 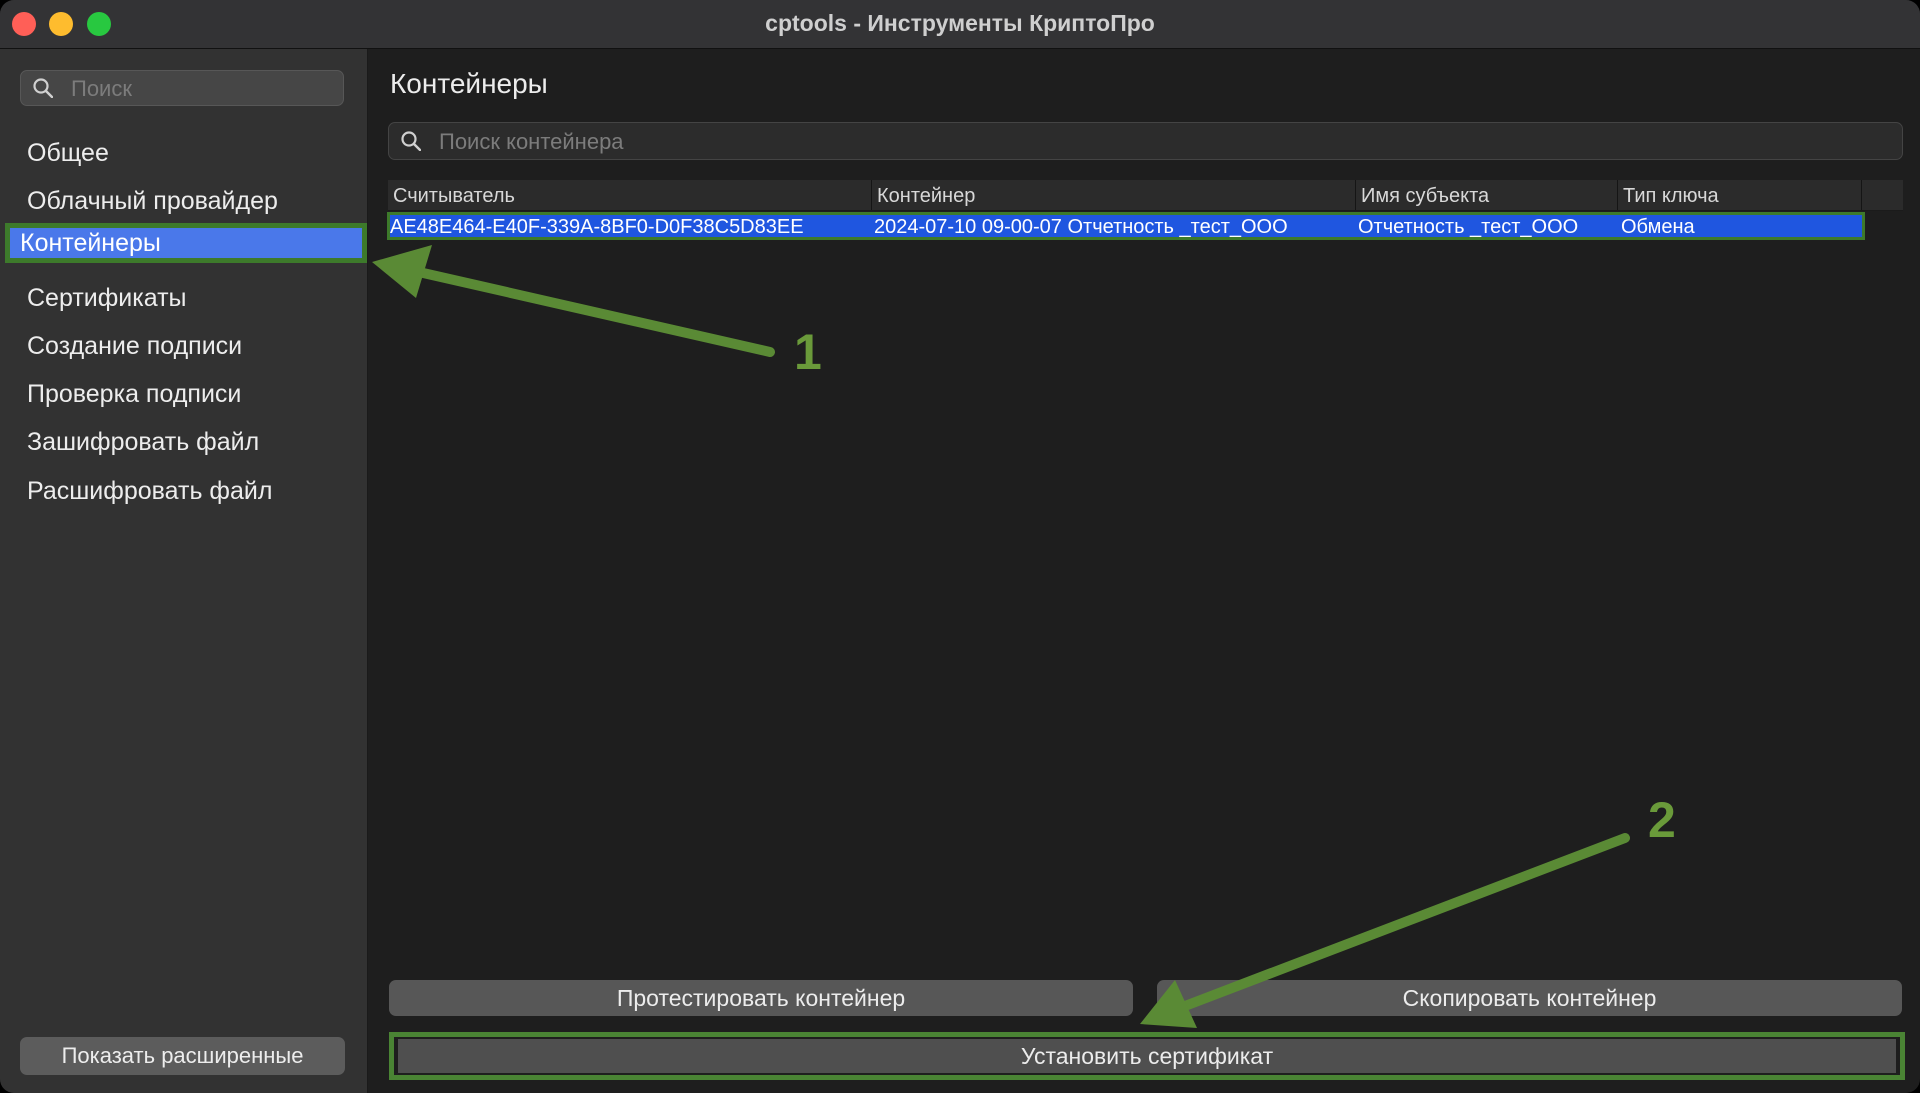 What do you see at coordinates (1662, 820) in the screenshot?
I see `annotation-number-2: 2` at bounding box center [1662, 820].